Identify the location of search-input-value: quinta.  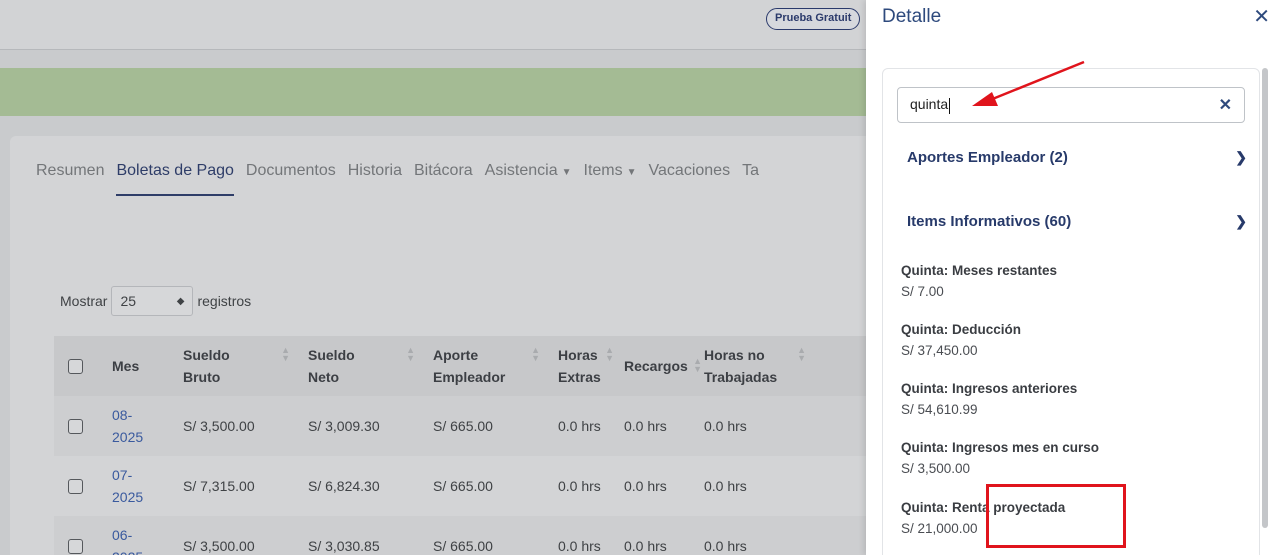
(929, 104).